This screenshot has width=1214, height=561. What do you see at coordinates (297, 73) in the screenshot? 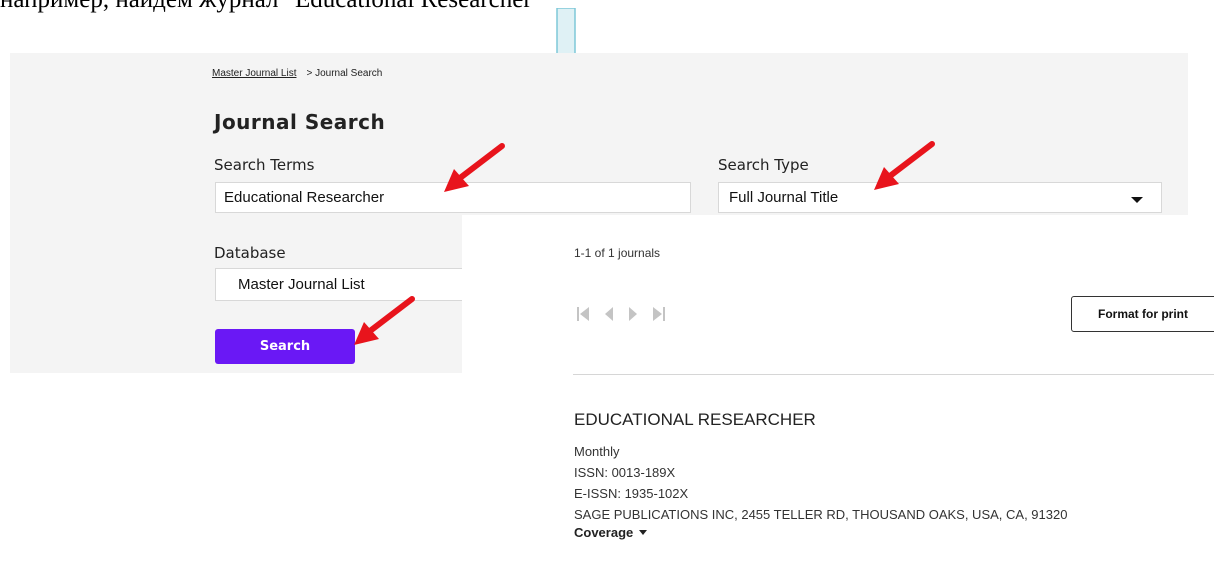
I see `breadcrumb: Master Journal List > Journal Search` at bounding box center [297, 73].